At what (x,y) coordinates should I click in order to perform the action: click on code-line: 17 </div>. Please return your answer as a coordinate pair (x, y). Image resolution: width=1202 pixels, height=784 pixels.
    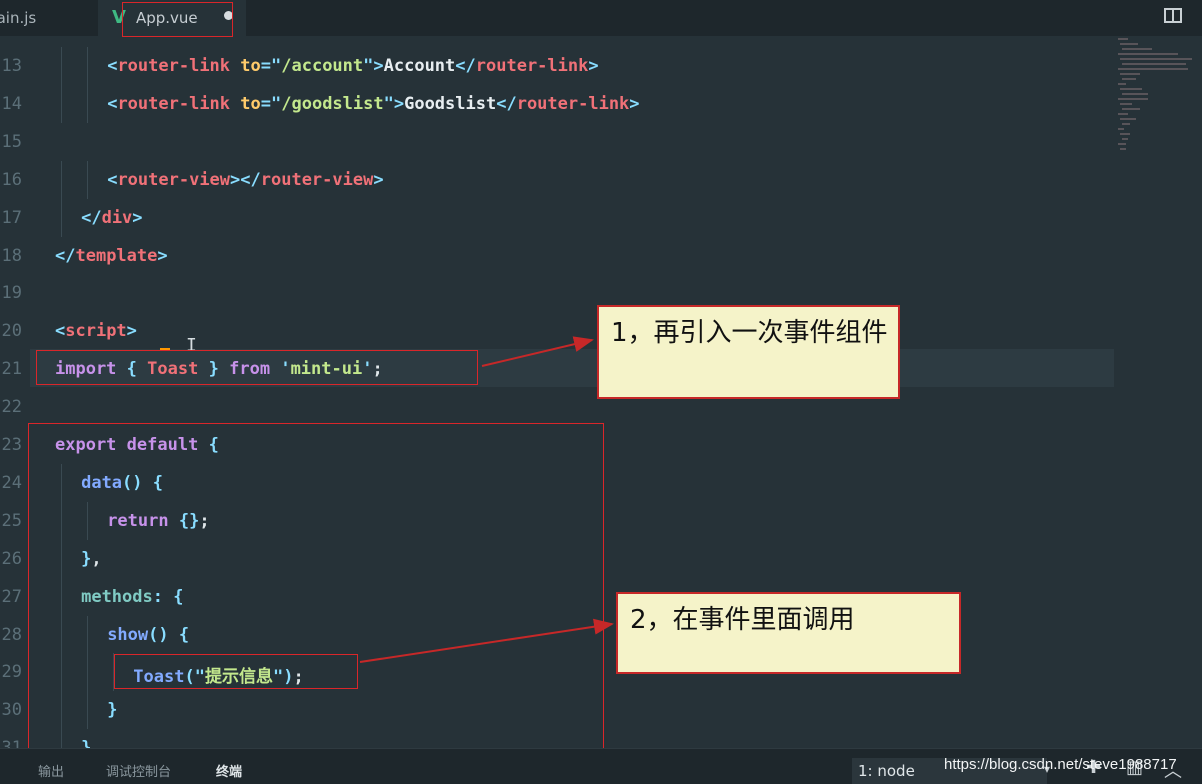
    Looking at the image, I should click on (555, 217).